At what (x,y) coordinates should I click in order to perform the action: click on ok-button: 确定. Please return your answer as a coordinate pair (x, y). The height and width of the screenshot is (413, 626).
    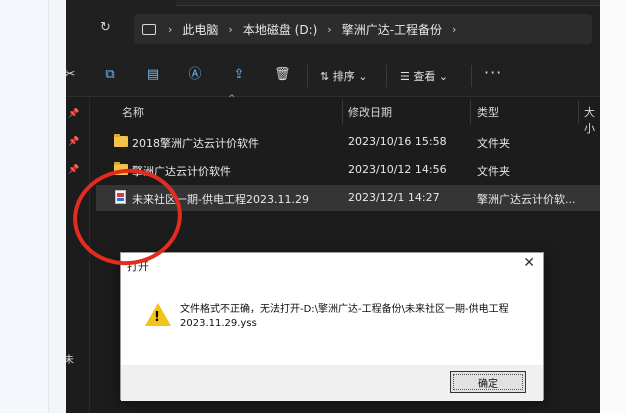
    Looking at the image, I should click on (488, 382).